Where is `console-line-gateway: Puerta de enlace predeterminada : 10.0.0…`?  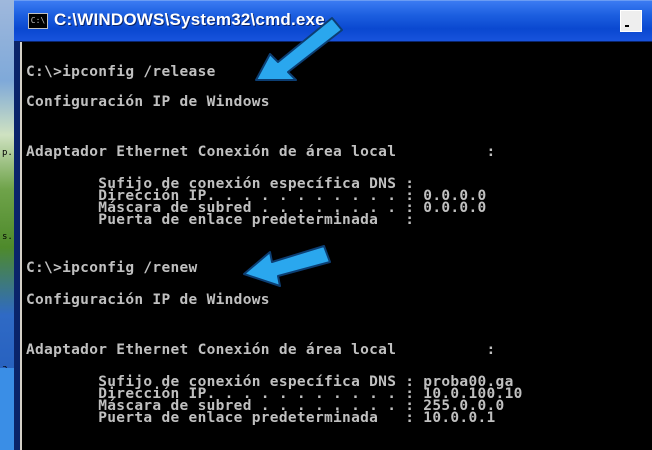
console-line-gateway: Puerta de enlace predeterminada : 10.0.0… is located at coordinates (261, 418).